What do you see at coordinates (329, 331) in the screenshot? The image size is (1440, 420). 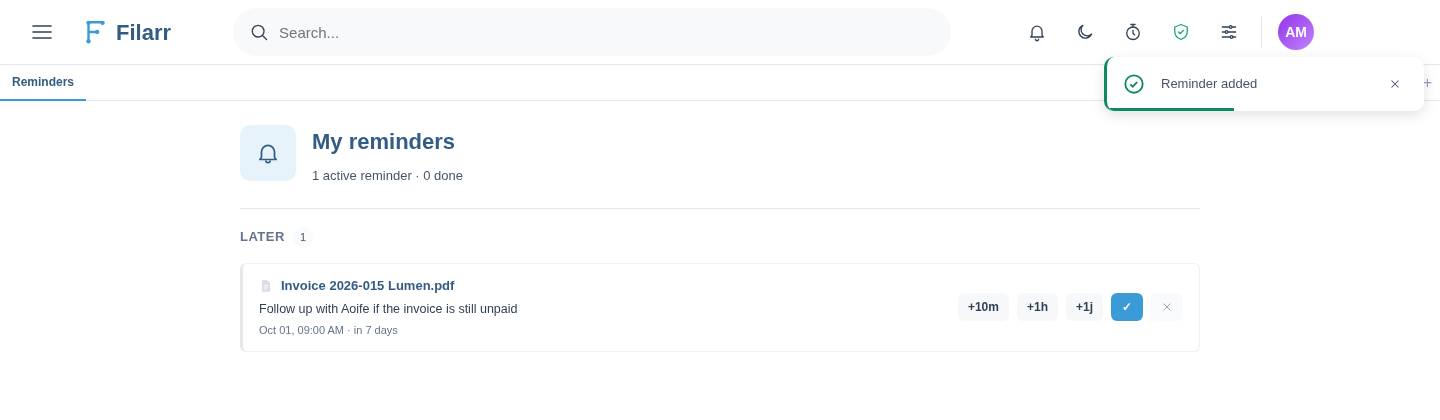 I see `reminder-time: Oct 01, 09:00 AM · in 7 days` at bounding box center [329, 331].